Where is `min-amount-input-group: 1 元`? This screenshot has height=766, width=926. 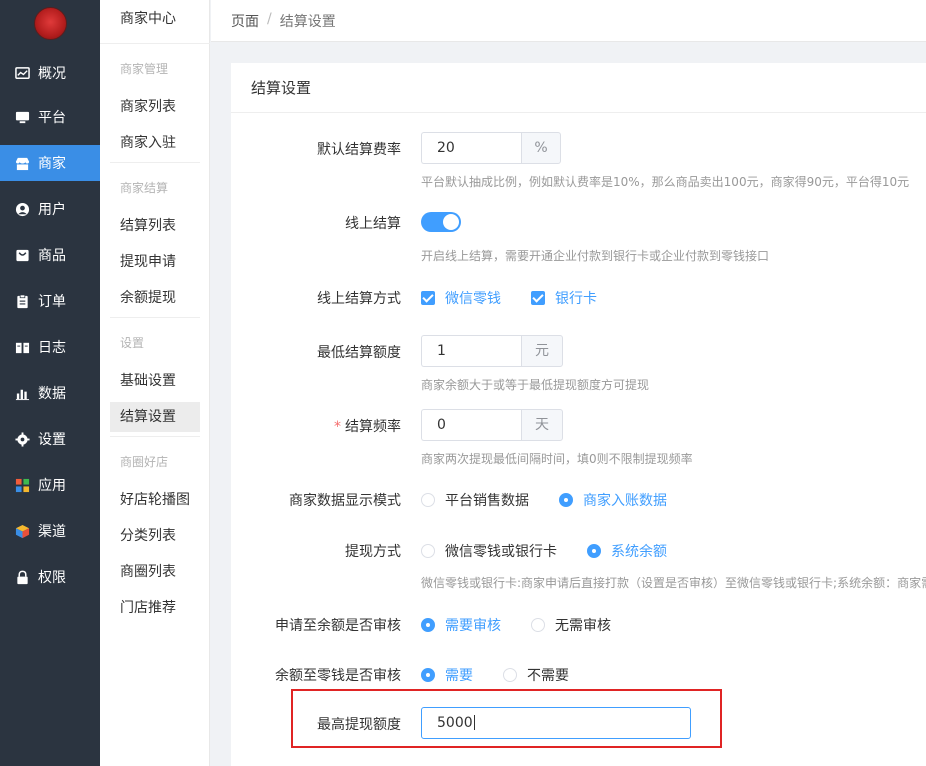 min-amount-input-group: 1 元 is located at coordinates (492, 351).